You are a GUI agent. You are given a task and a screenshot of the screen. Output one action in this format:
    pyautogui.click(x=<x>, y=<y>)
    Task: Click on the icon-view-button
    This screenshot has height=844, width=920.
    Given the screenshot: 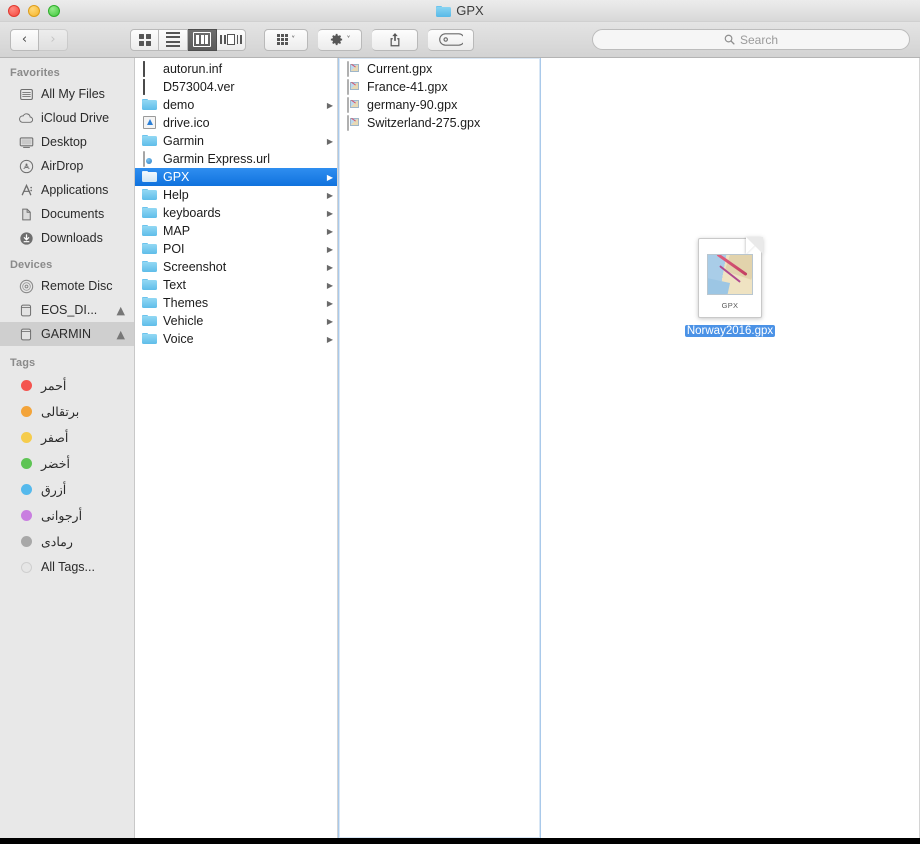 What is the action you would take?
    pyautogui.click(x=144, y=39)
    